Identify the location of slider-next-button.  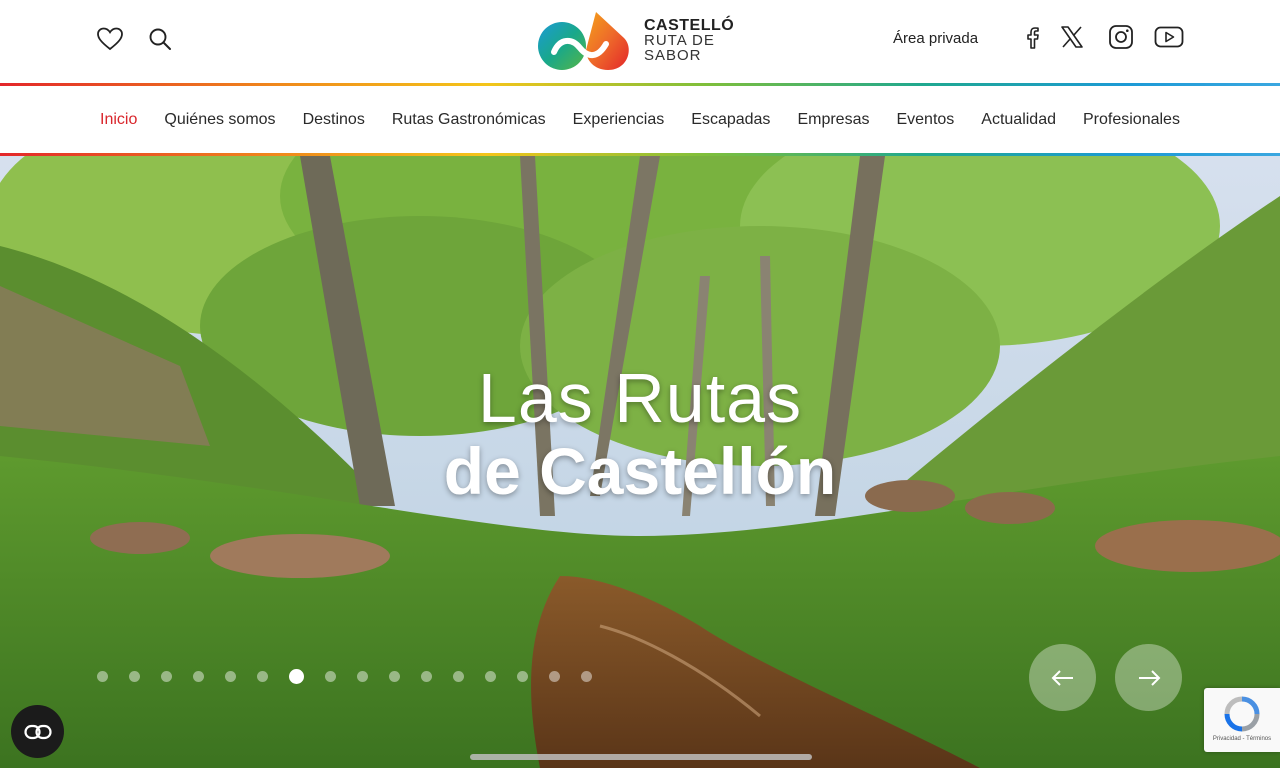
(1148, 677).